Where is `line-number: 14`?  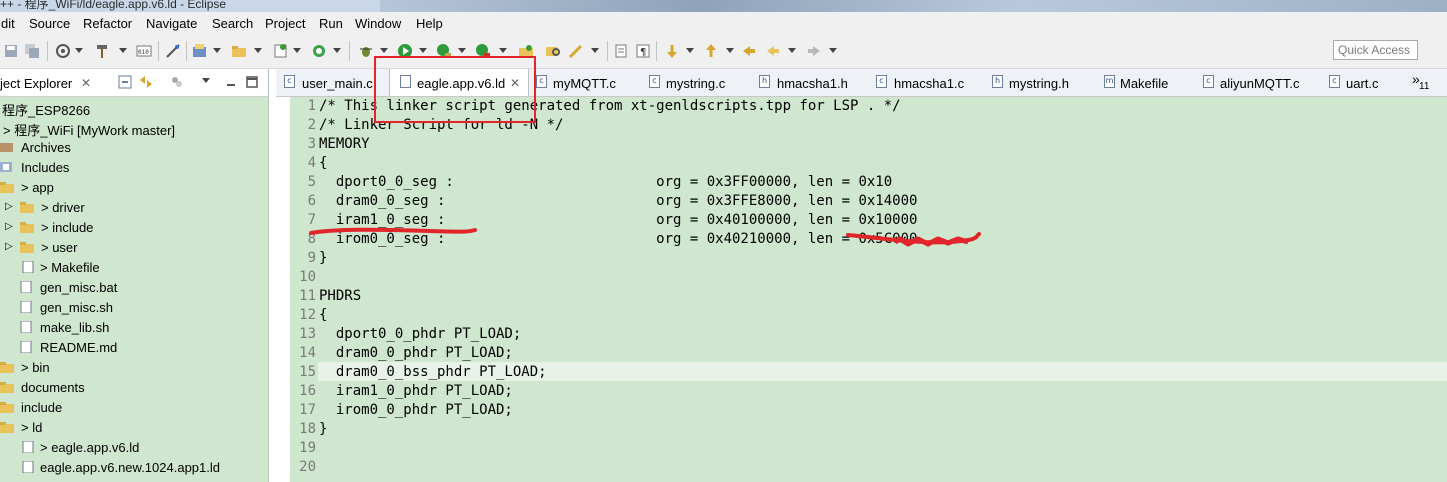
line-number: 14 is located at coordinates (307, 353).